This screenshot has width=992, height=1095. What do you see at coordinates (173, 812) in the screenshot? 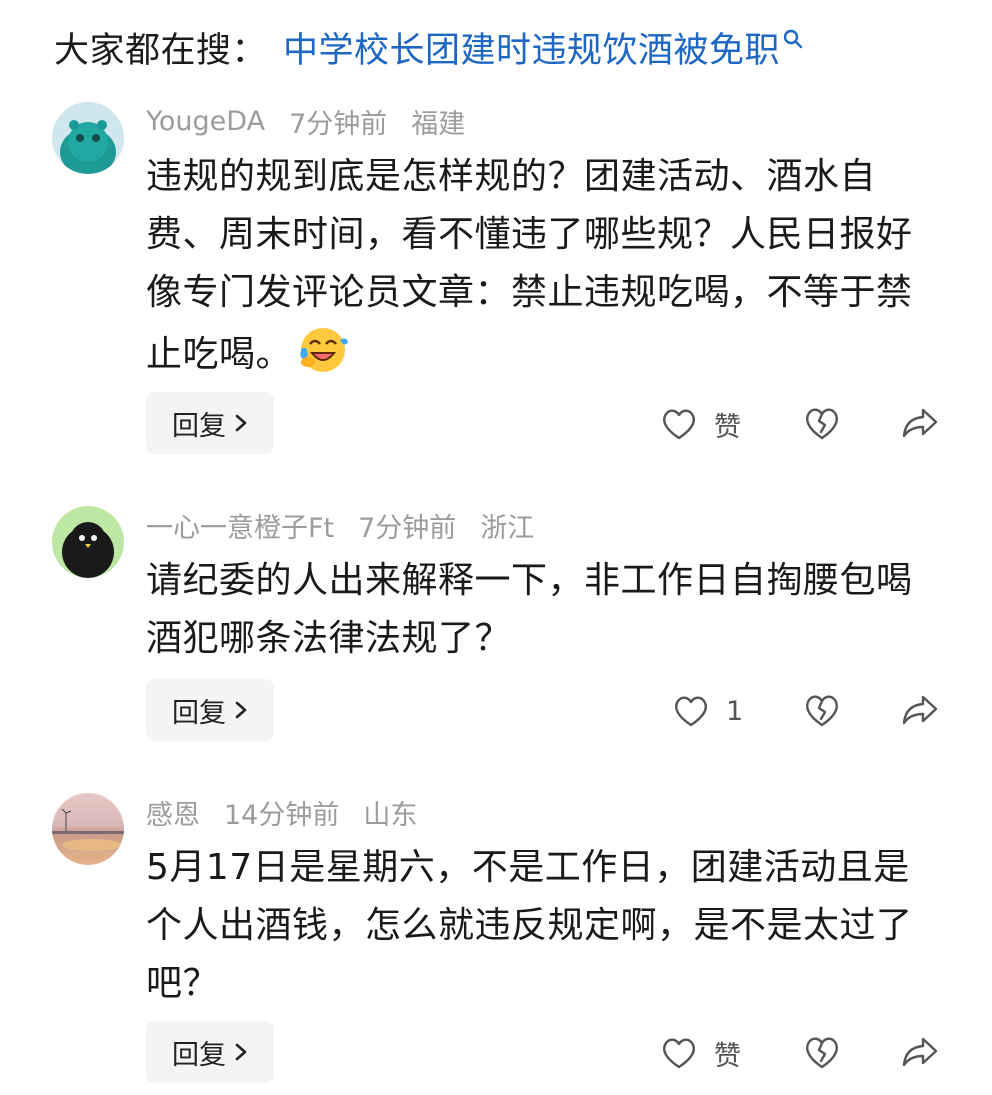
I see `username: 感恩` at bounding box center [173, 812].